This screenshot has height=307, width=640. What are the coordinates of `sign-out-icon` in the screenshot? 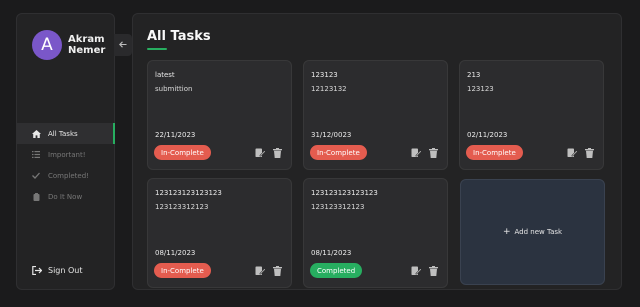 It's located at (37, 270).